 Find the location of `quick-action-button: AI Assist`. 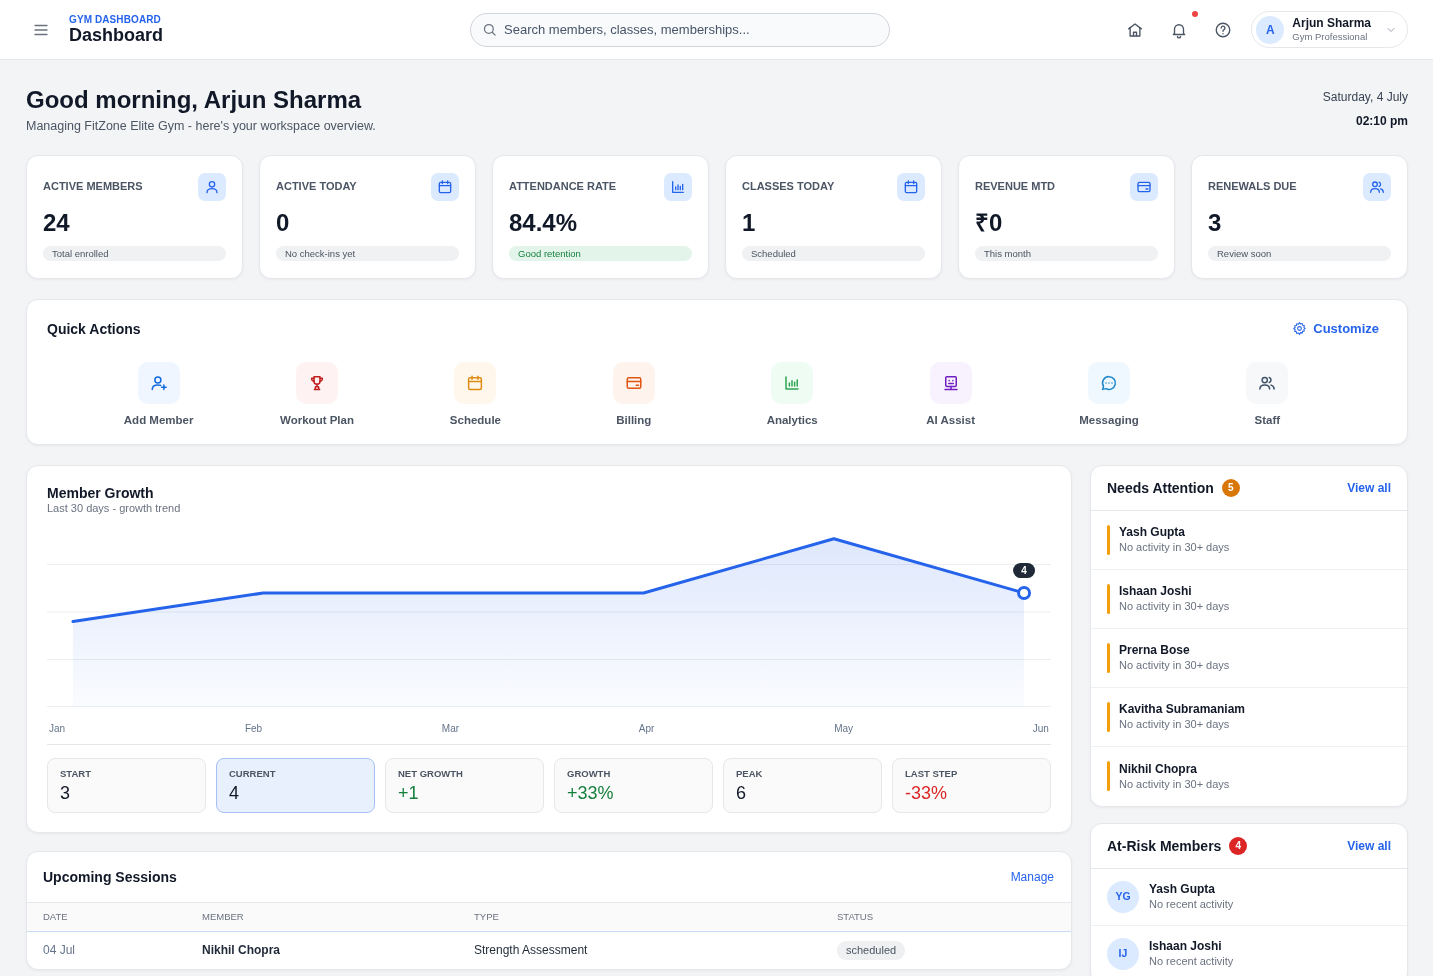

quick-action-button: AI Assist is located at coordinates (950, 394).